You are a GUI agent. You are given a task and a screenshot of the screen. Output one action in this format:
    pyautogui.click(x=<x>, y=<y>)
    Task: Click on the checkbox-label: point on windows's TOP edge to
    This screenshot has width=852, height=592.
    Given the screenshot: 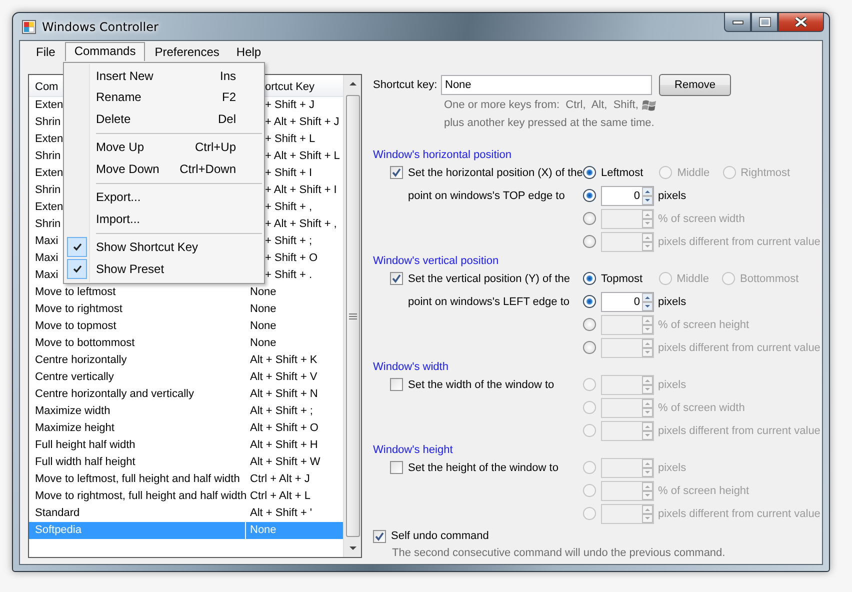 What is the action you would take?
    pyautogui.click(x=486, y=196)
    